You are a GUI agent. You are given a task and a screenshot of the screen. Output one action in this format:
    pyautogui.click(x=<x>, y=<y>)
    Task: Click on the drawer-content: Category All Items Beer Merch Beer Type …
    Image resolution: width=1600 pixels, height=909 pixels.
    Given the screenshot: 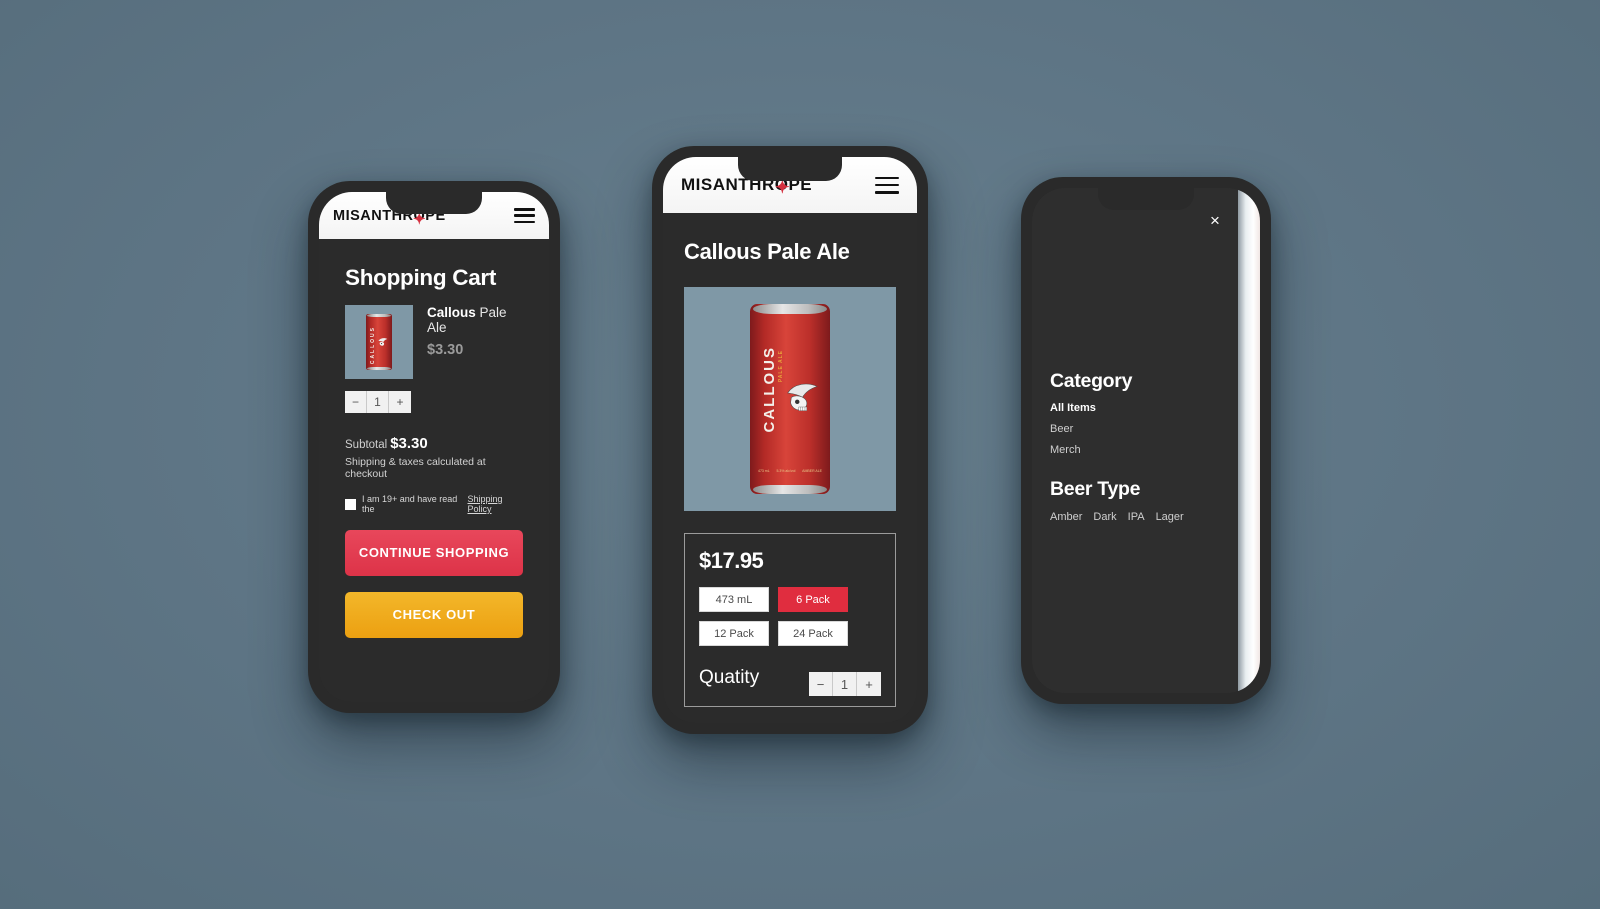 What is the action you would take?
    pyautogui.click(x=1135, y=355)
    